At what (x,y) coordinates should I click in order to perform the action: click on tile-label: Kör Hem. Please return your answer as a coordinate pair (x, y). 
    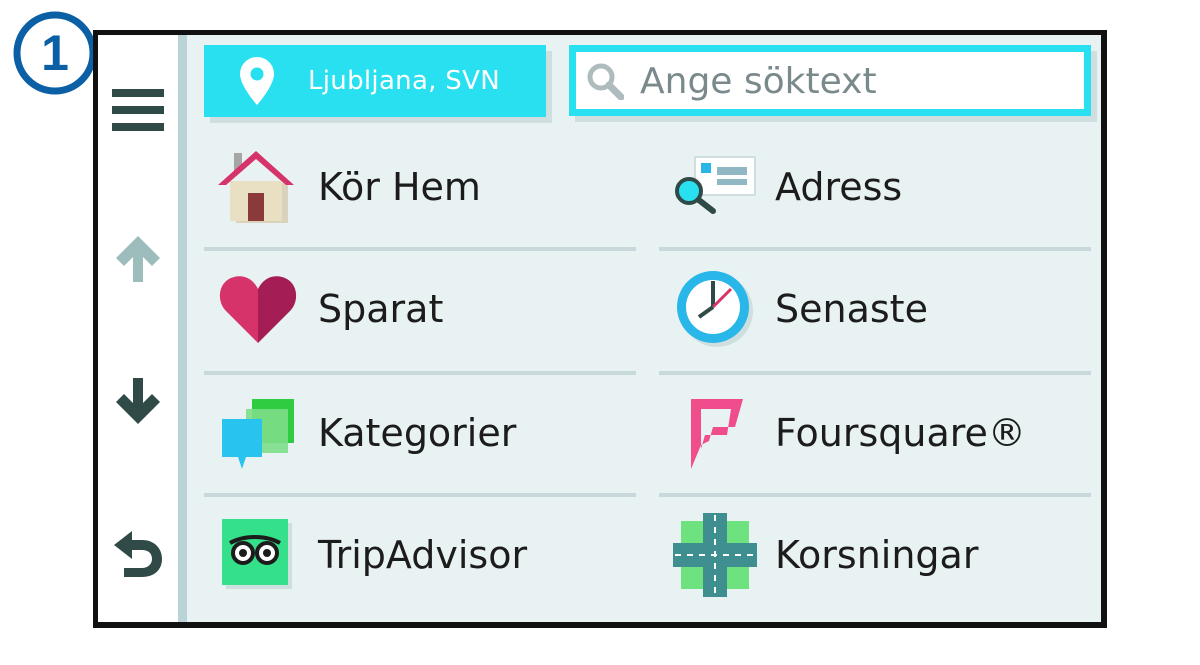
    Looking at the image, I should click on (399, 187).